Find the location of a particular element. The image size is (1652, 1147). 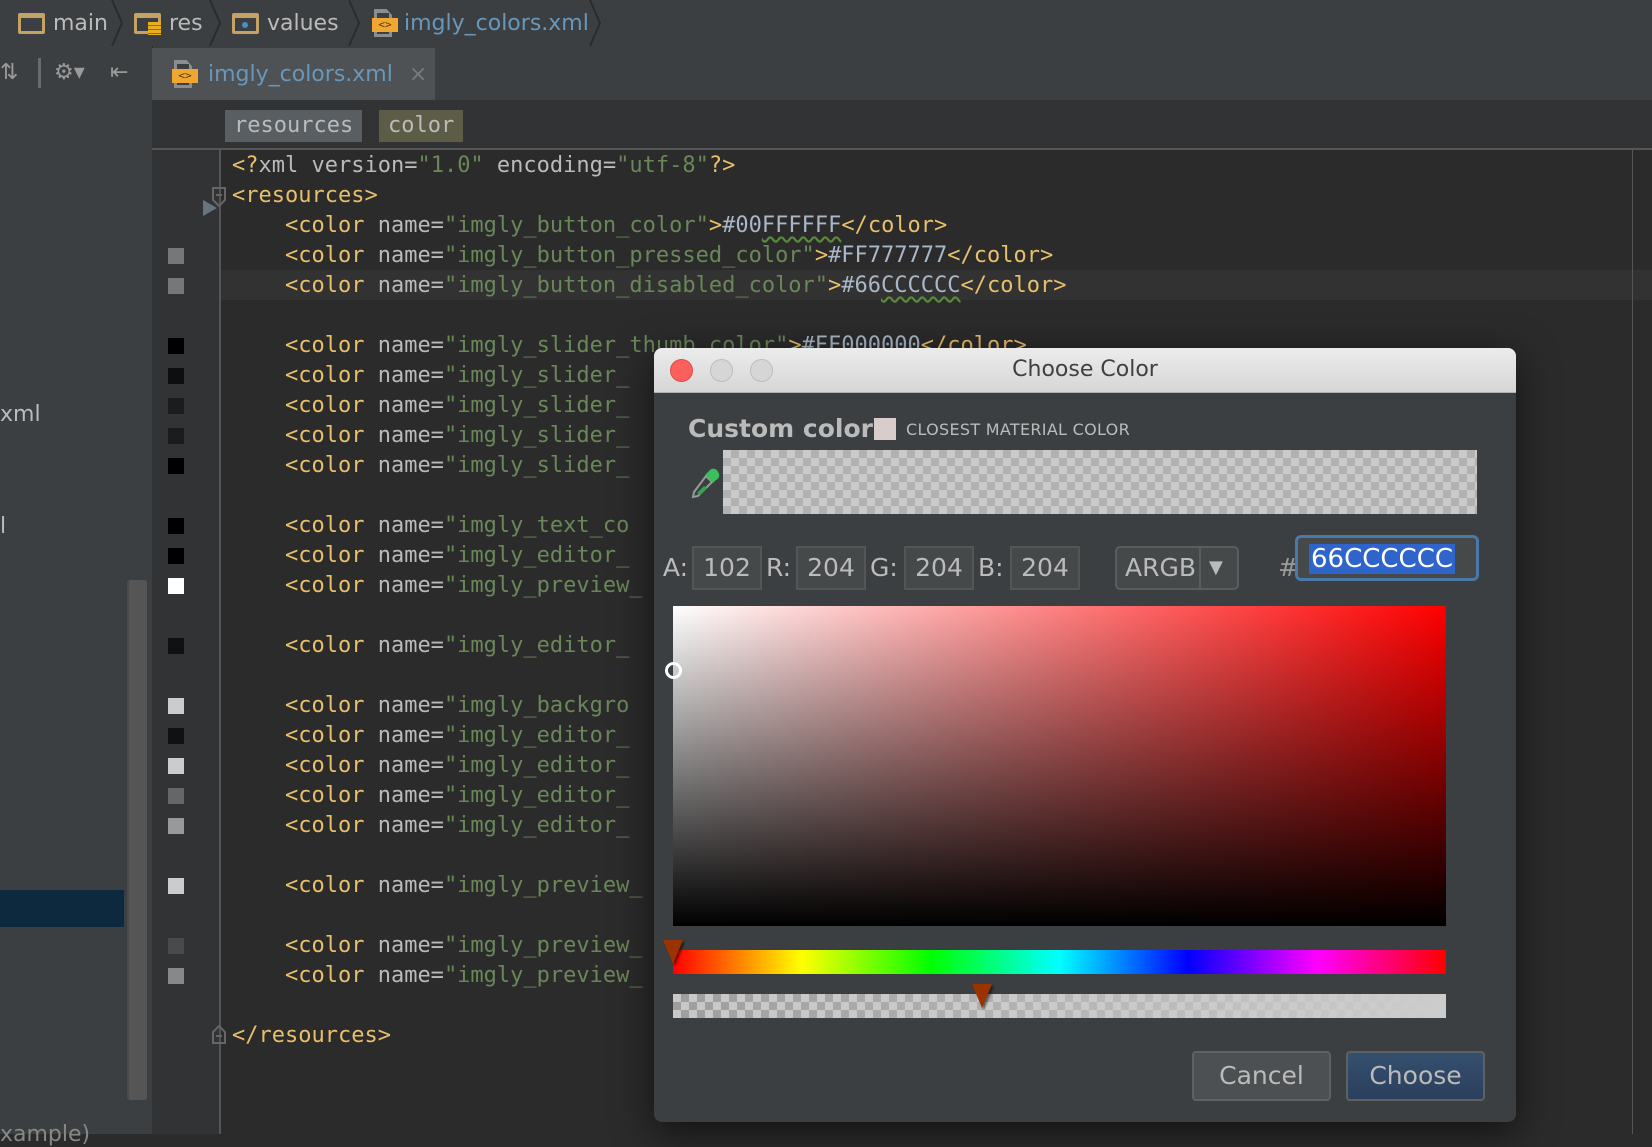

closest-material-color-swatch is located at coordinates (885, 429).